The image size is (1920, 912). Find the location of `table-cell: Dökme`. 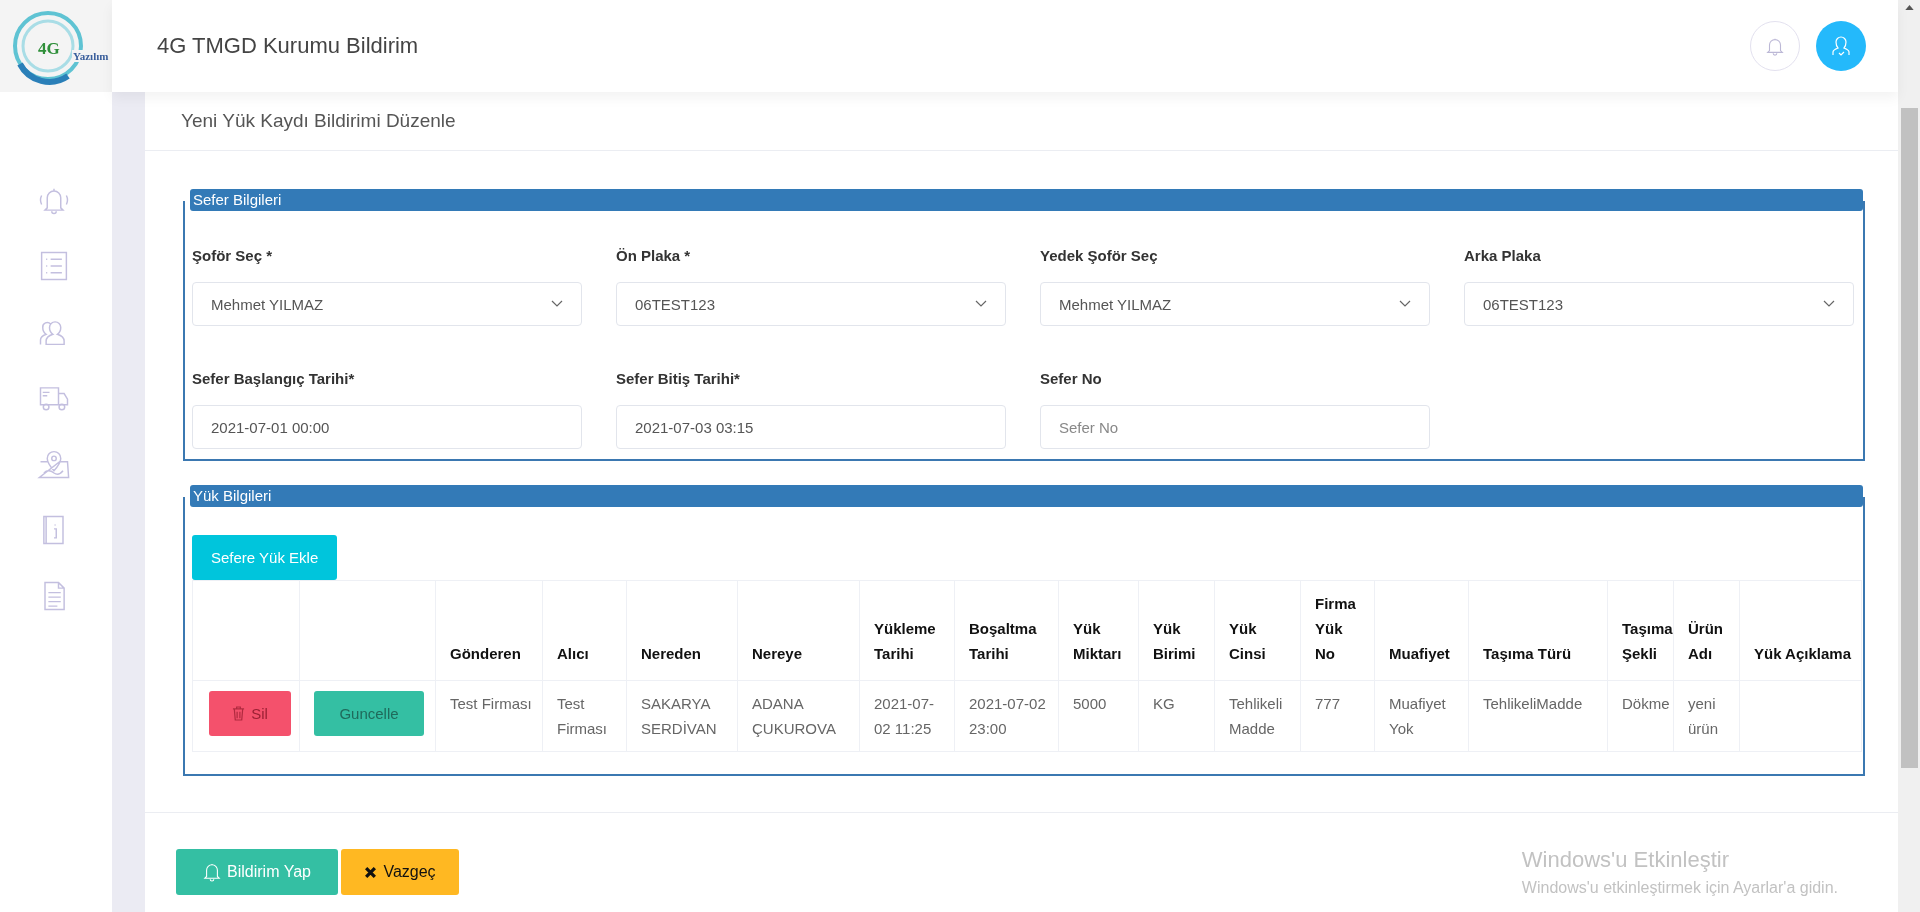

table-cell: Dökme is located at coordinates (1646, 703).